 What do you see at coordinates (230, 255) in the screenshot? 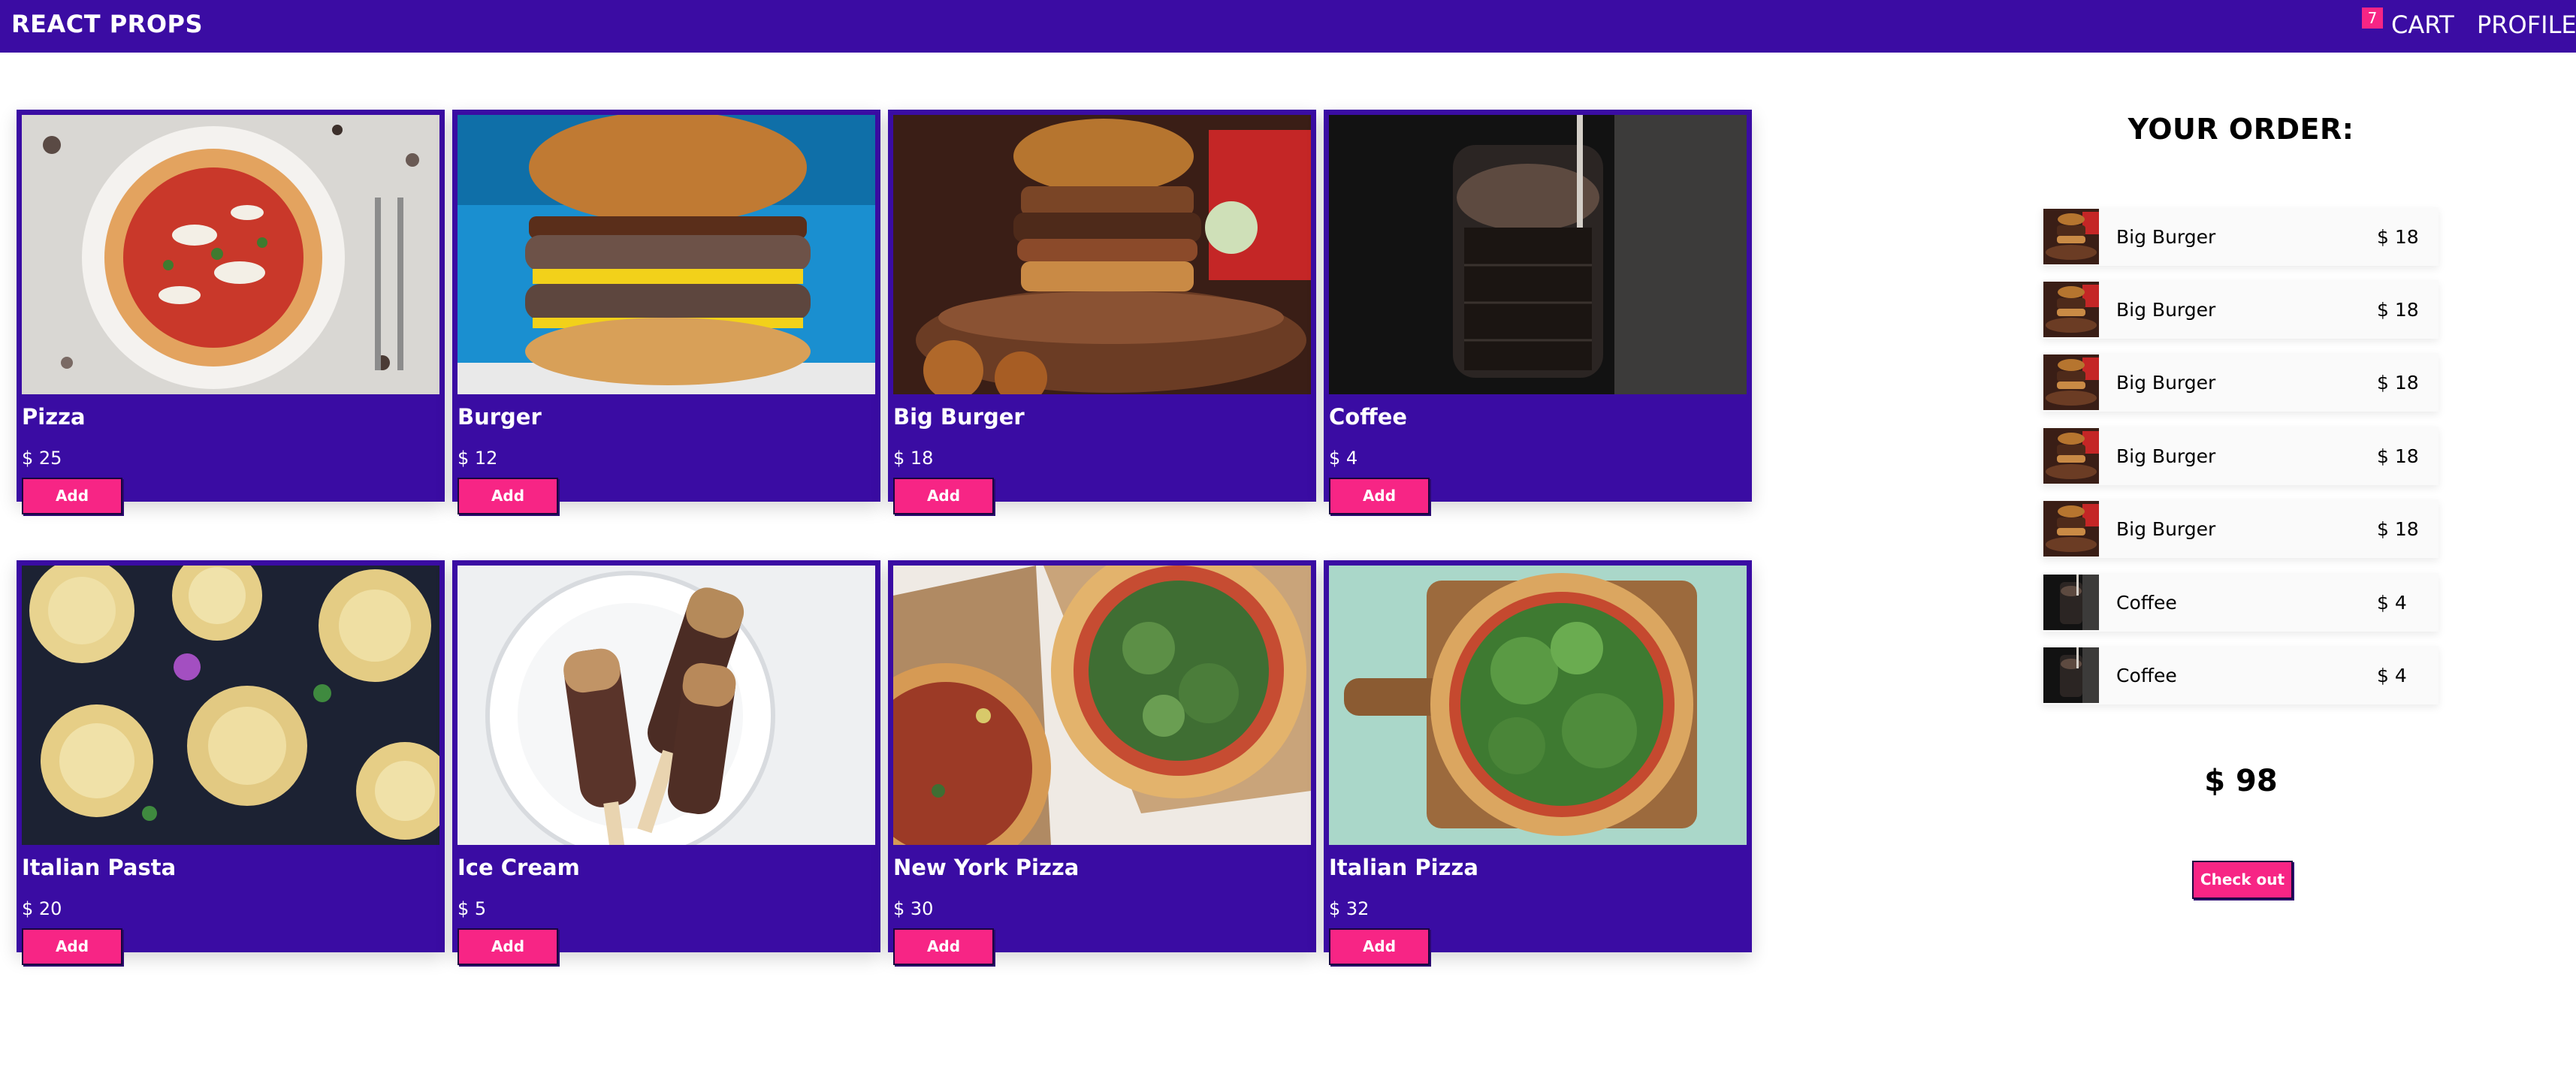
I see `pizza-image` at bounding box center [230, 255].